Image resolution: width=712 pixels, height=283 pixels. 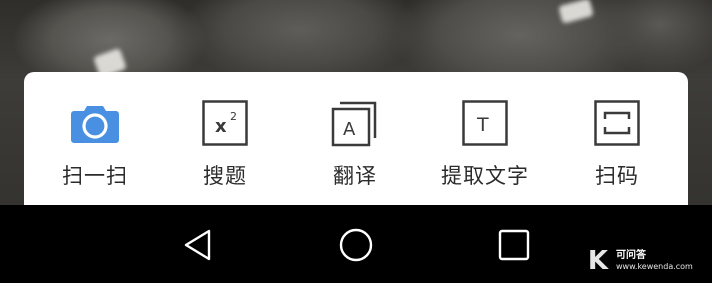 I want to click on svg-text: 2, so click(x=233, y=116).